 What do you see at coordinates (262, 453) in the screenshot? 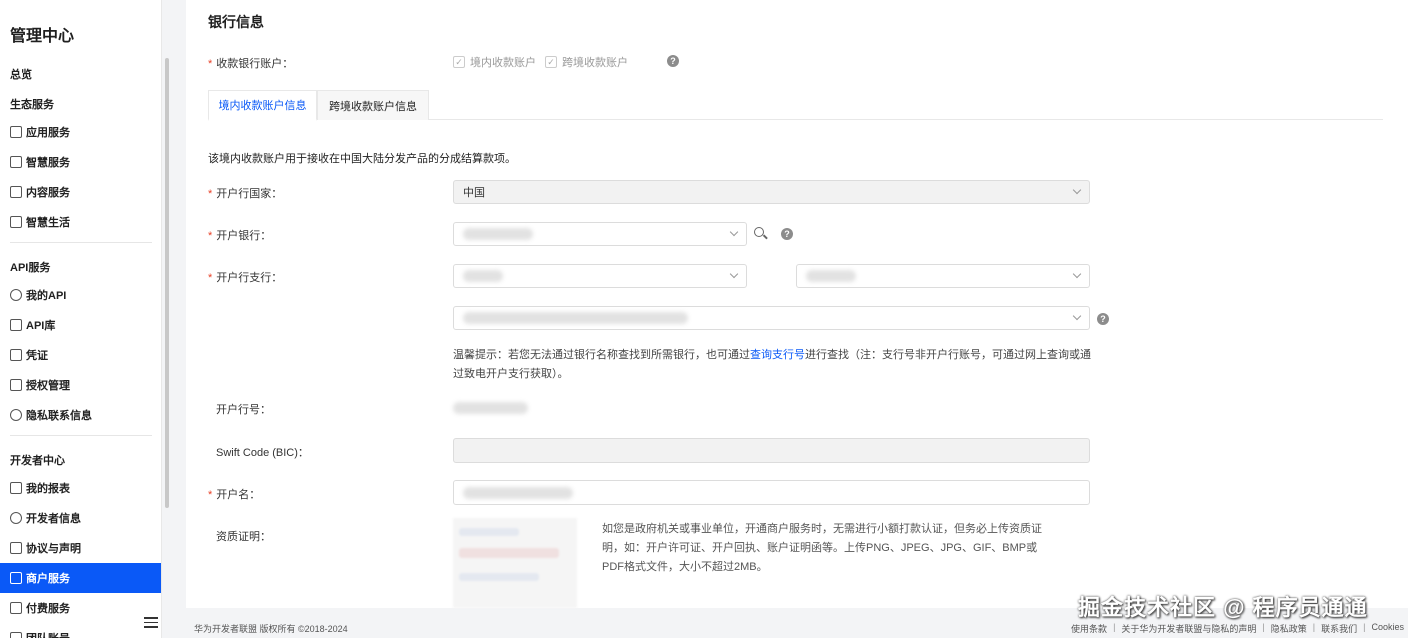
I see `swift-label: Swift Code (BIC)：` at bounding box center [262, 453].